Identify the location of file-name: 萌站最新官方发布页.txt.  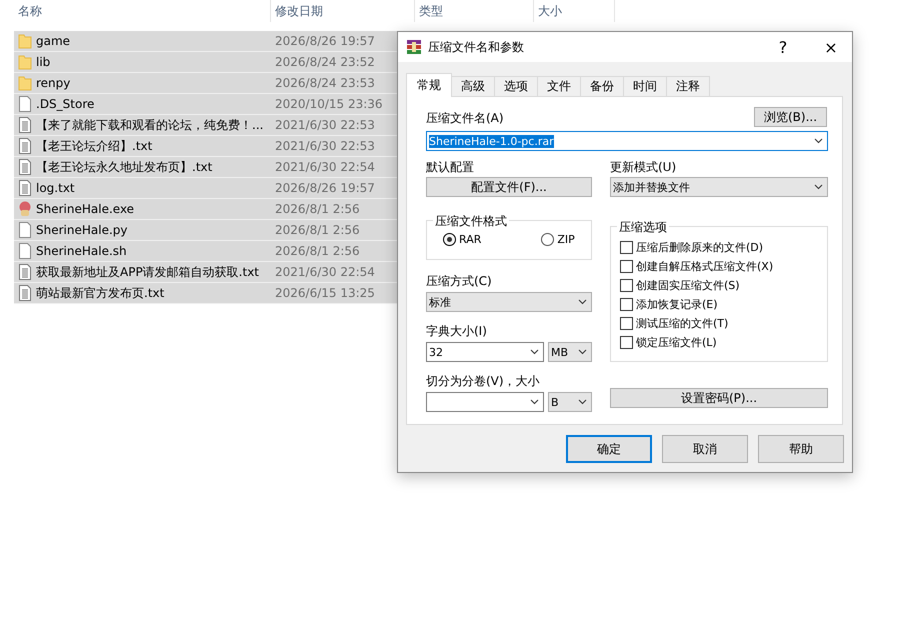
(100, 293).